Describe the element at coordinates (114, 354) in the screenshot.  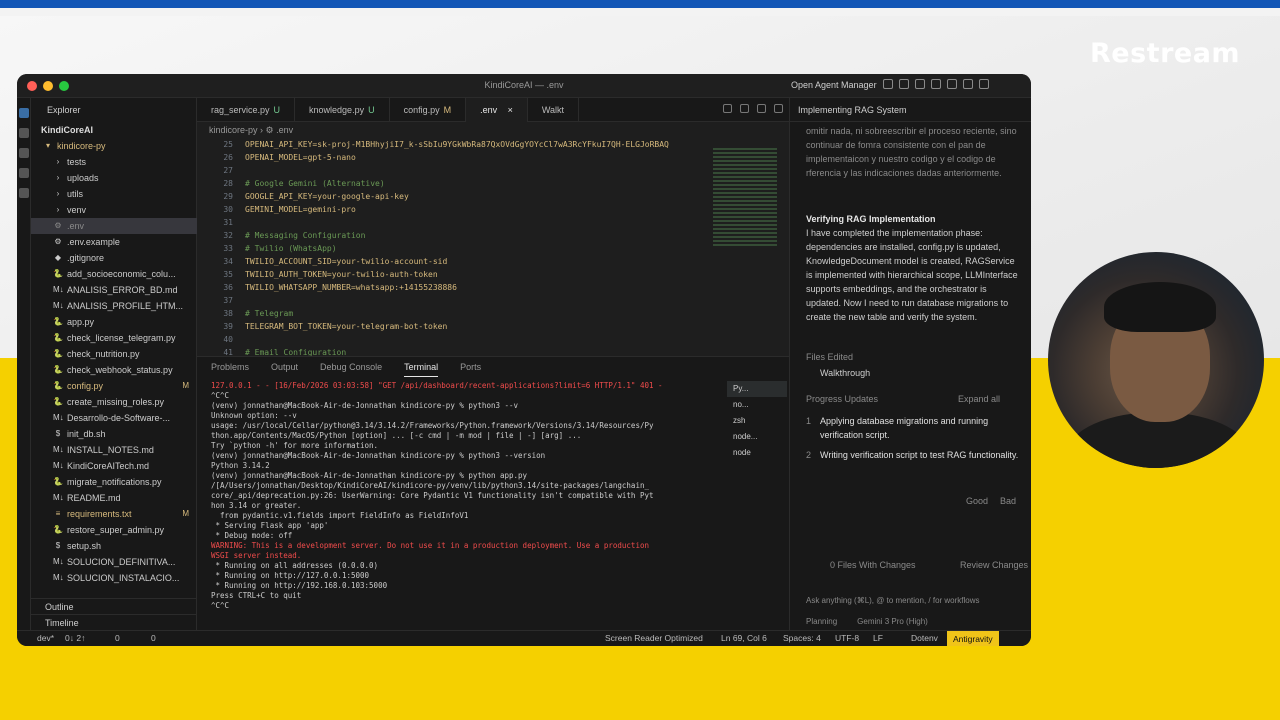
I see `tree-item: 🐍 check_nutrition.py` at that location.